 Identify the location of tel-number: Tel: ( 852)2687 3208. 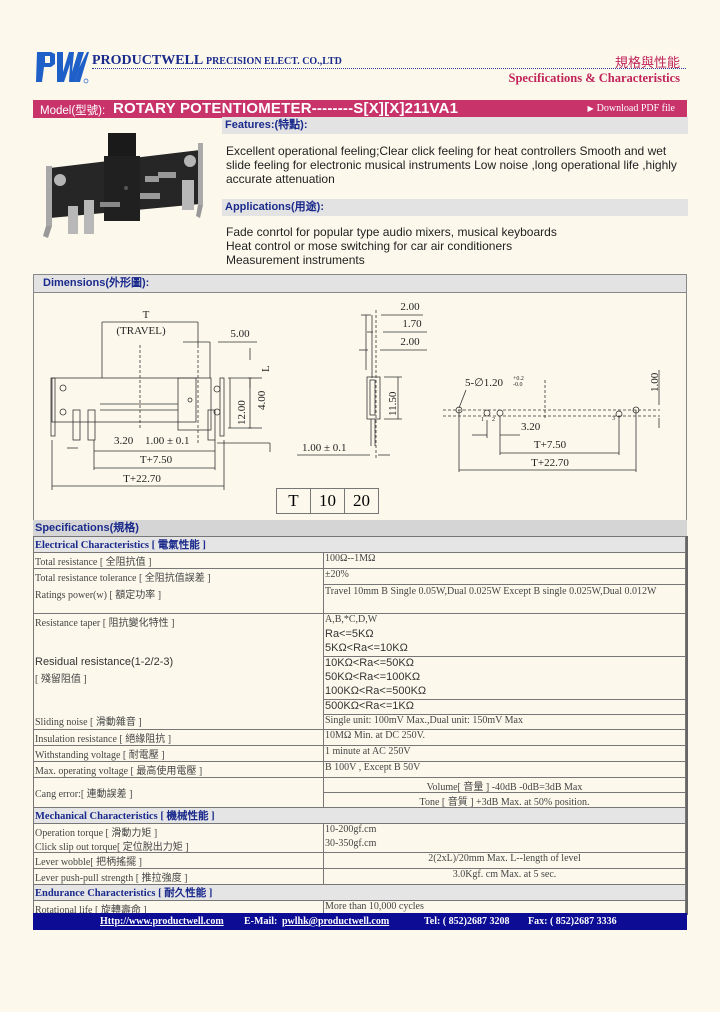
(467, 921).